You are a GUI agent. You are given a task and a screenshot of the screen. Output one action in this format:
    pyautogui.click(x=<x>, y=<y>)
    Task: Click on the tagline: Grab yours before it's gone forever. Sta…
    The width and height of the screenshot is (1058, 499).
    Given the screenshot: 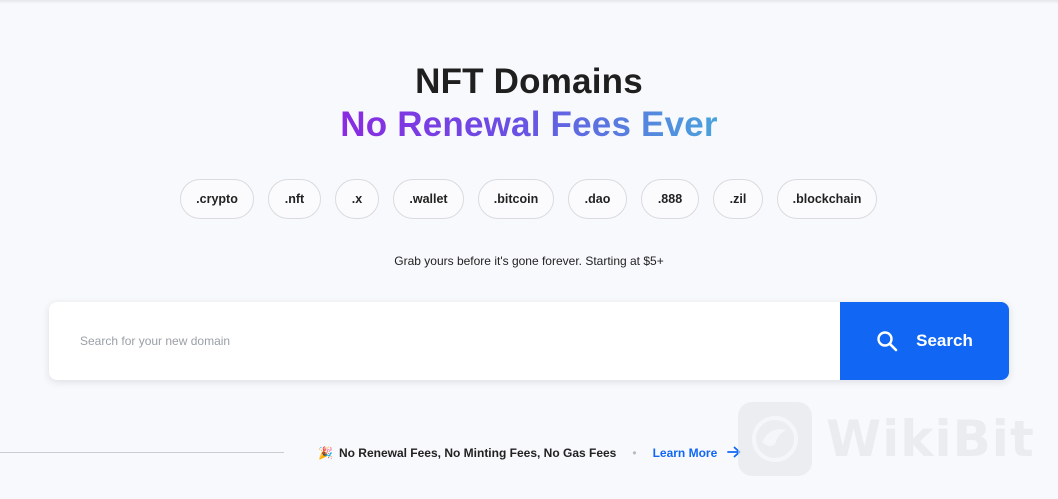 What is the action you would take?
    pyautogui.click(x=529, y=261)
    